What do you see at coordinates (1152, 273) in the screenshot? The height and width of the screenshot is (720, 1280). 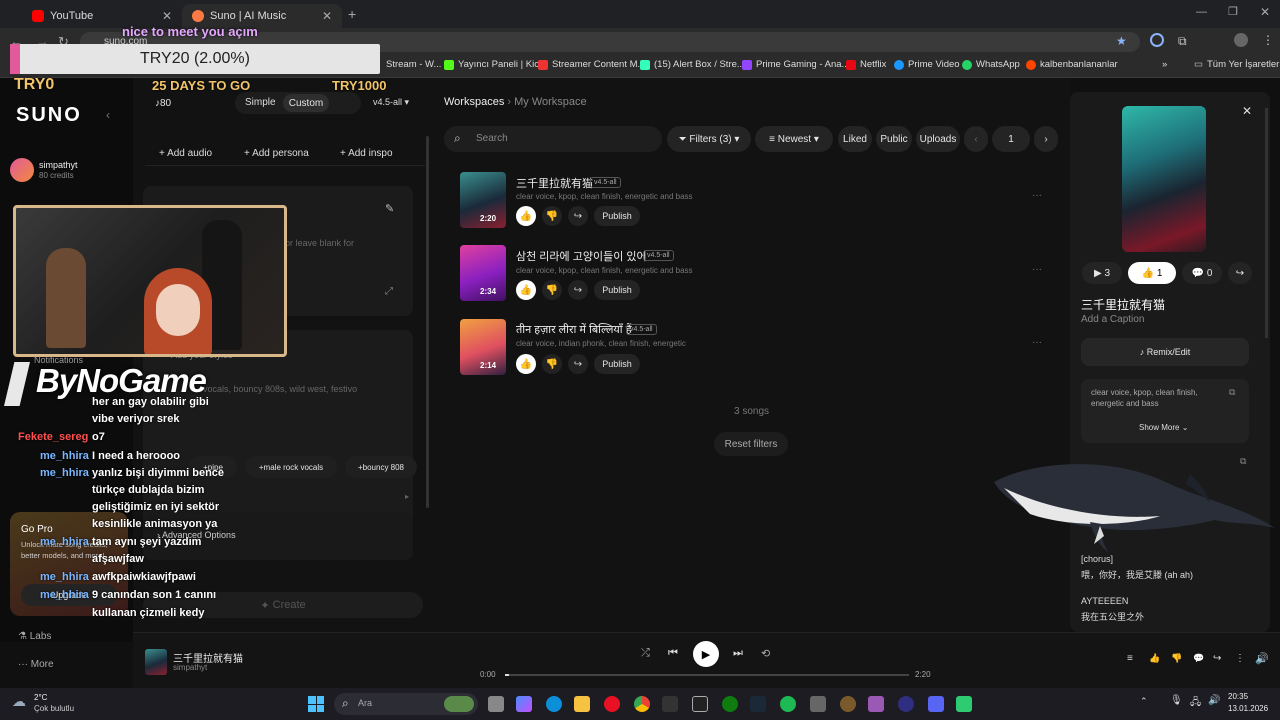 I see `like-button: 👍 1` at bounding box center [1152, 273].